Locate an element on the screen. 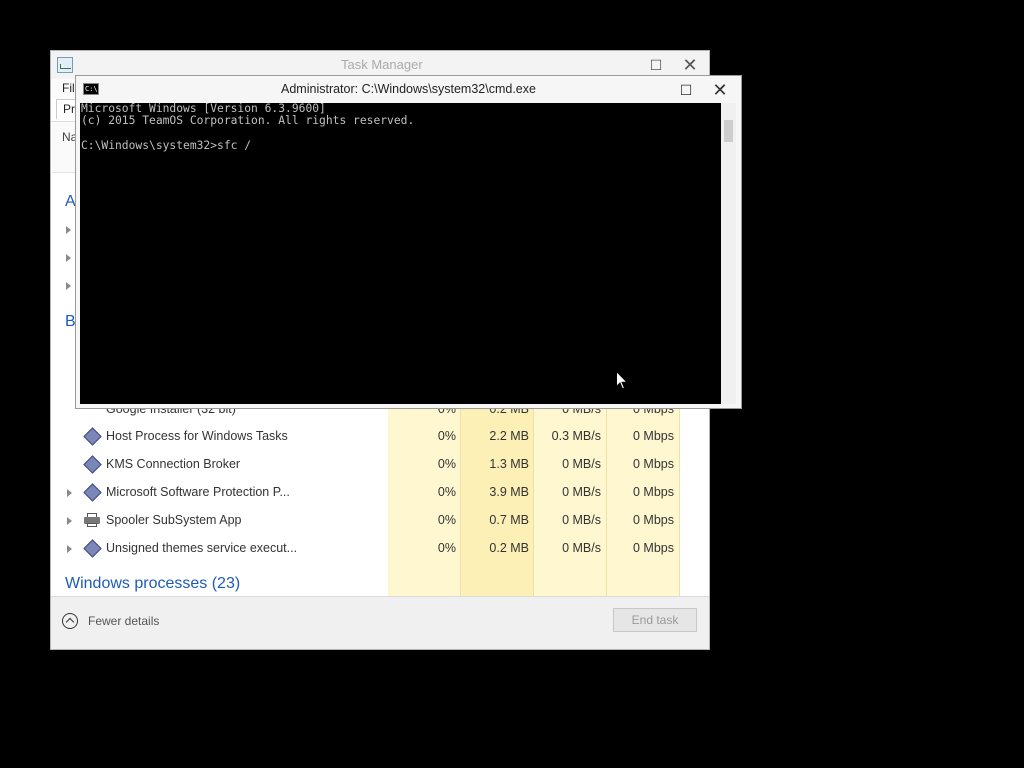  process-name: Spooler SubSystem App is located at coordinates (174, 520).